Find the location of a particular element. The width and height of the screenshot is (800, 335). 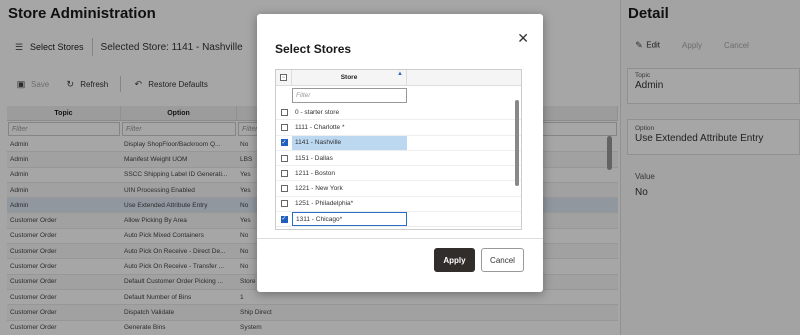

store-list-header: − Store ▲ is located at coordinates (398, 78).